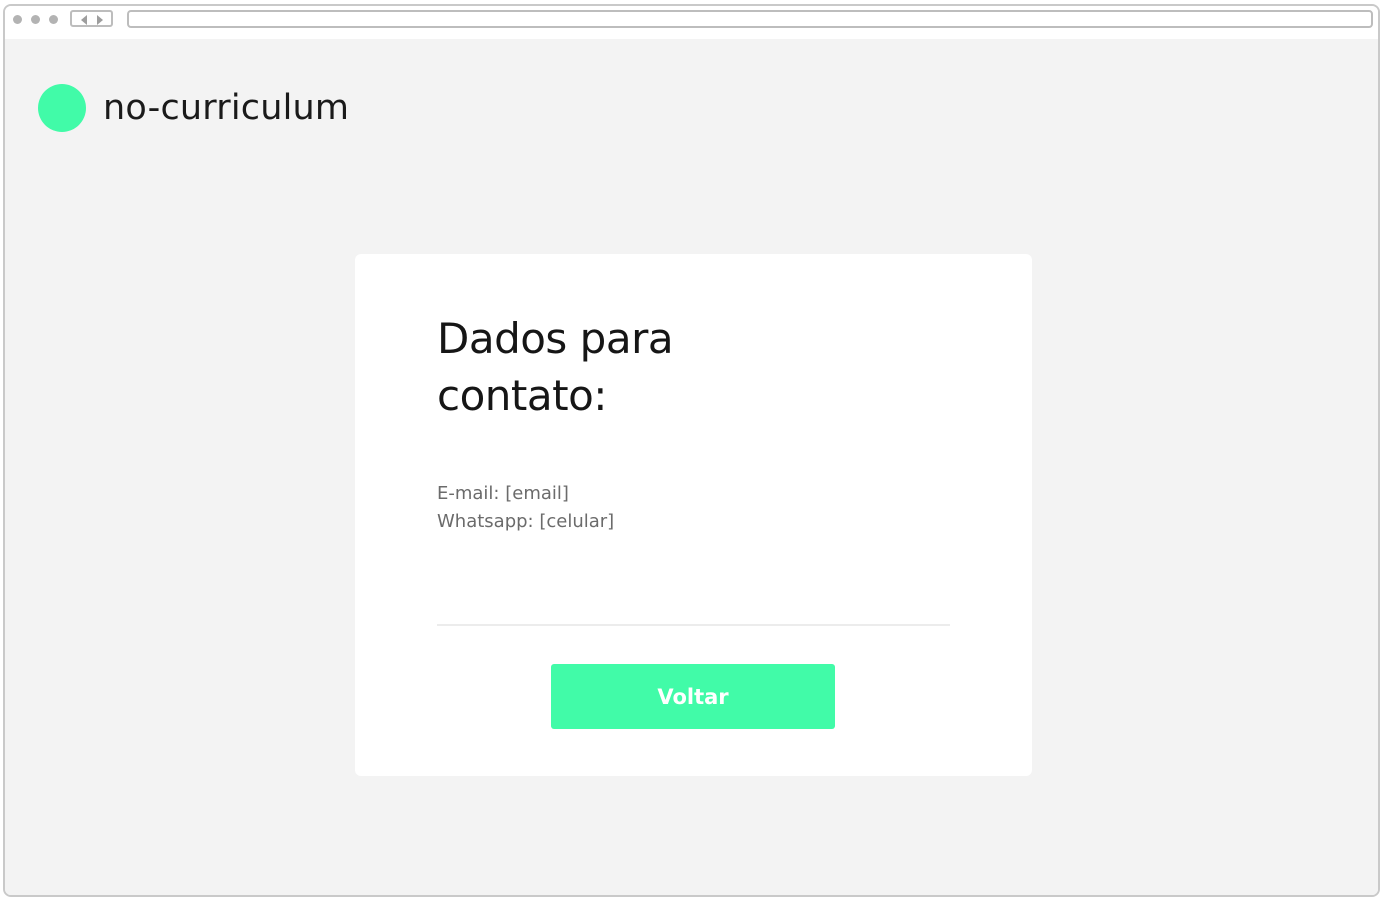  Describe the element at coordinates (62, 108) in the screenshot. I see `green-circle-logo-icon` at that location.